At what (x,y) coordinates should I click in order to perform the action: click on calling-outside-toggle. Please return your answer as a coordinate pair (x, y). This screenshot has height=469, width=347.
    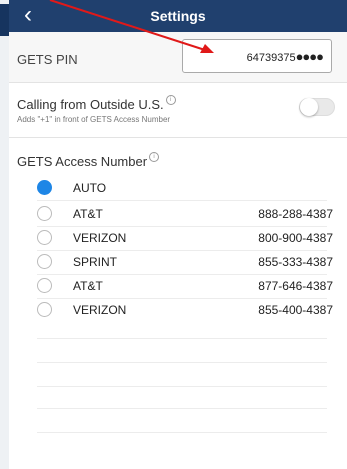
    Looking at the image, I should click on (317, 107).